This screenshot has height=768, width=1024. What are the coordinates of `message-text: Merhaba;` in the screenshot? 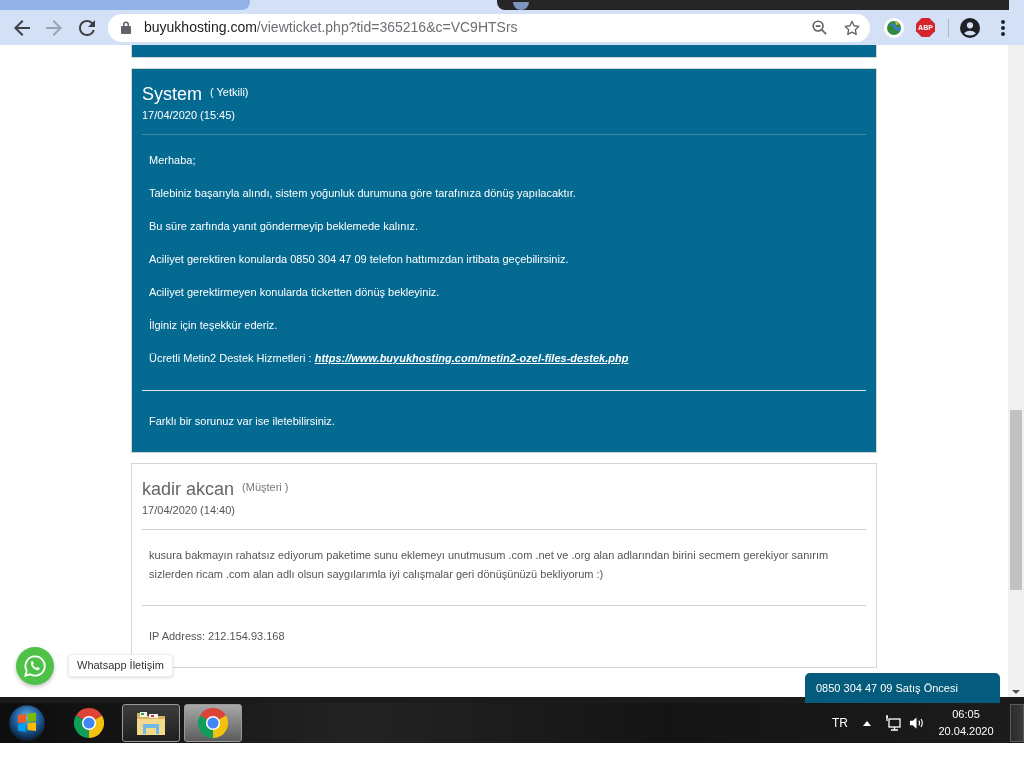 It's located at (172, 160).